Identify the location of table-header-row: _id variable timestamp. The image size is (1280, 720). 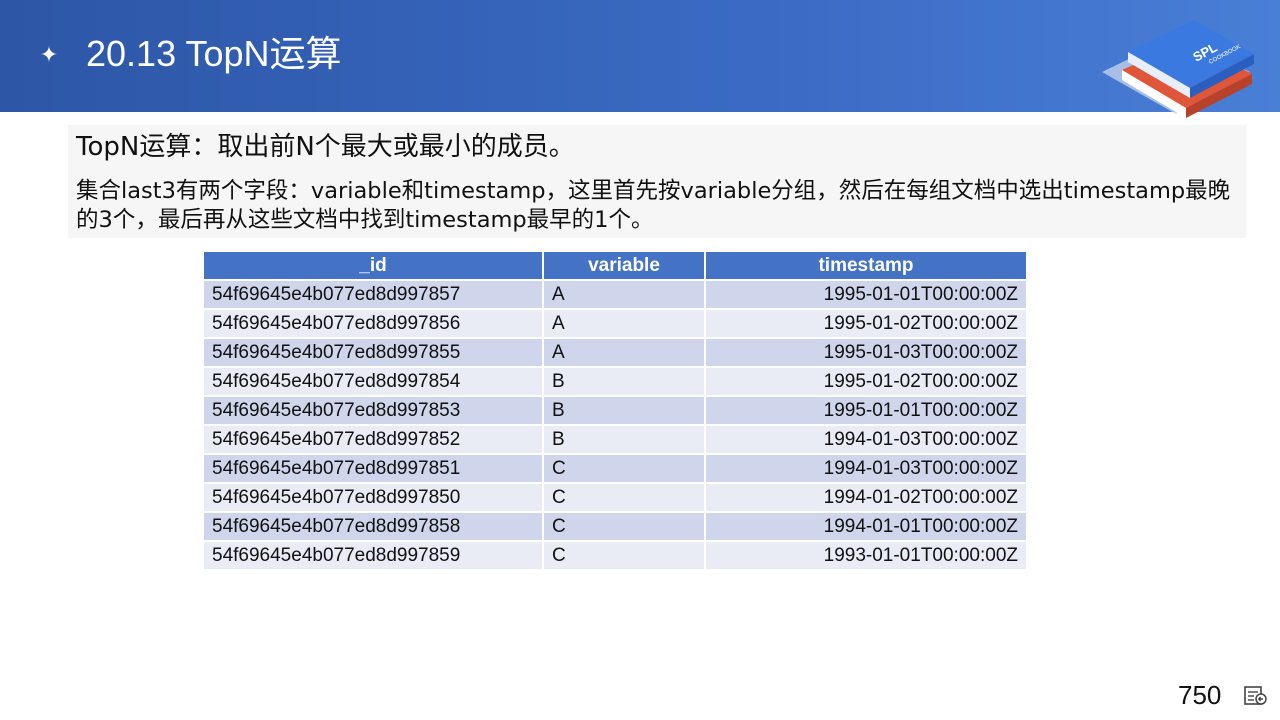
(615, 266).